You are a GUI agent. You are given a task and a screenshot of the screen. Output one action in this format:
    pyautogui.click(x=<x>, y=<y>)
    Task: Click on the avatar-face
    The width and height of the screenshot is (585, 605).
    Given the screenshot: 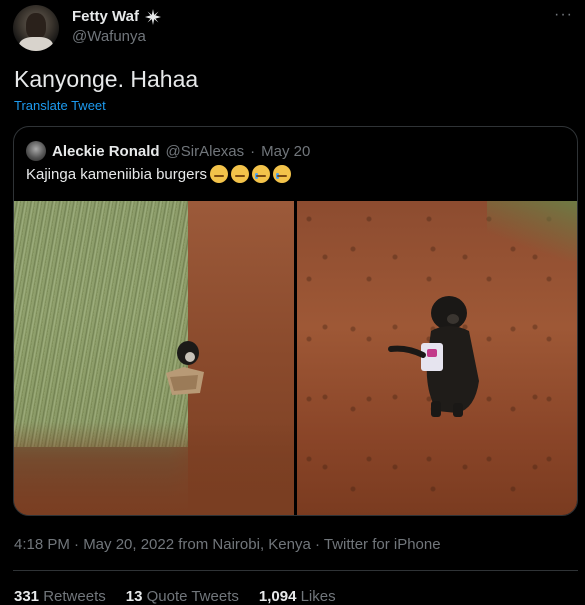 What is the action you would take?
    pyautogui.click(x=36, y=26)
    